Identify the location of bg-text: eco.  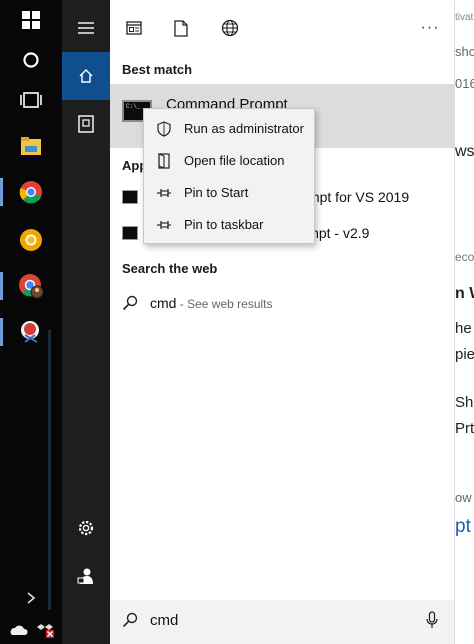
(464, 257).